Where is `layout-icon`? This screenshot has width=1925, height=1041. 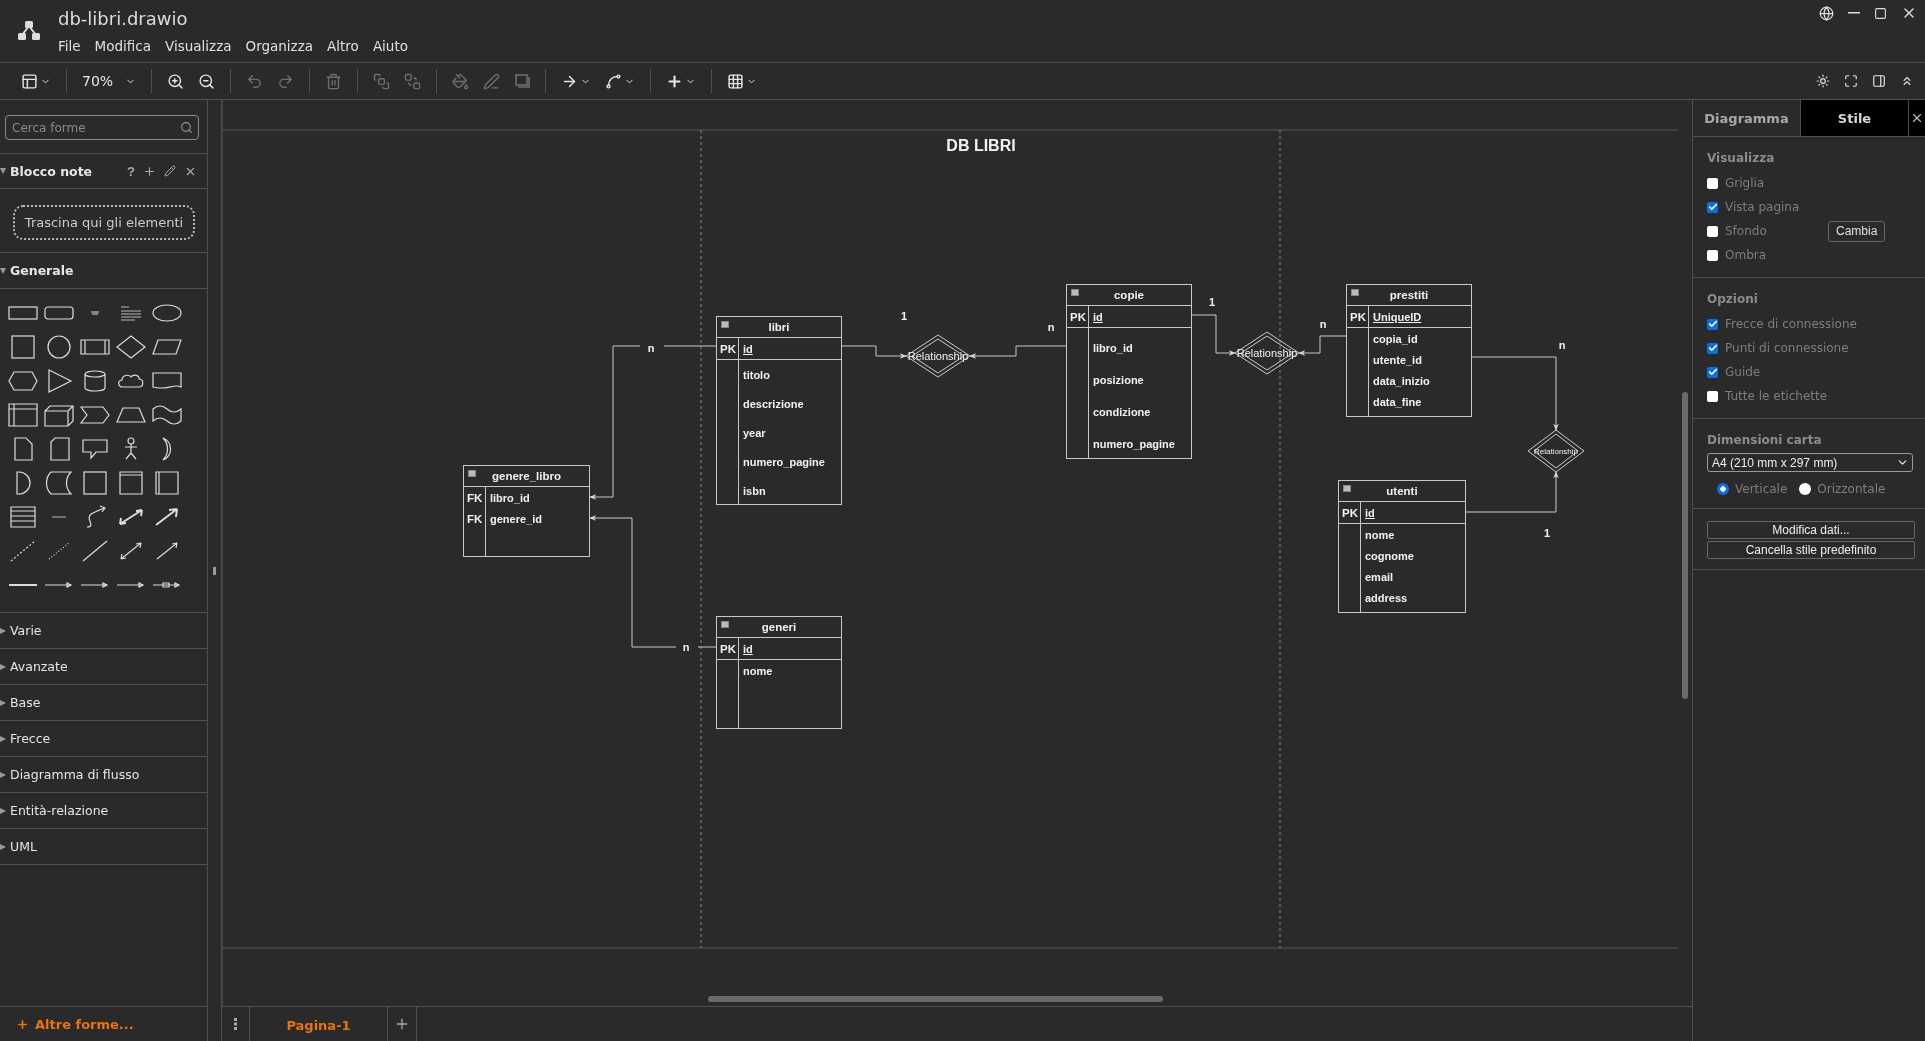
layout-icon is located at coordinates (29, 81).